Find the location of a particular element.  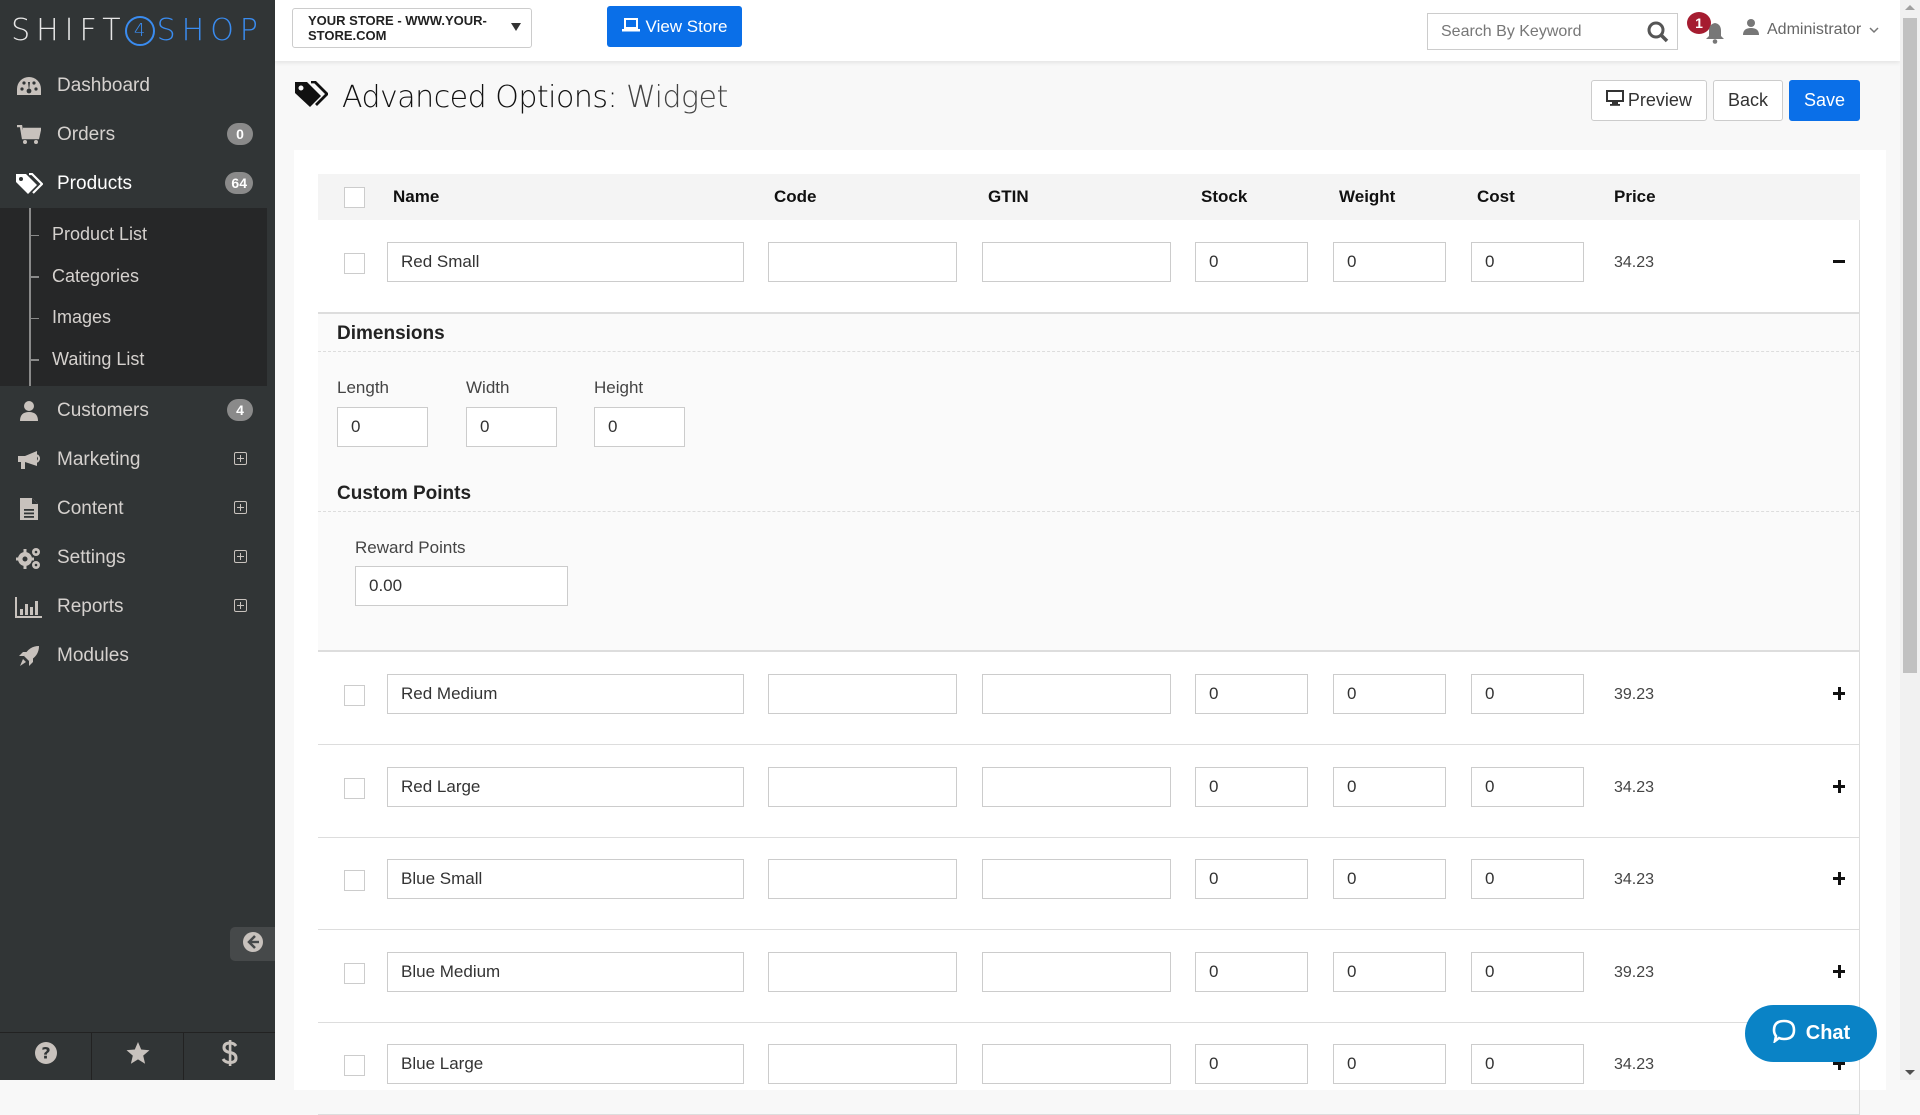

table-row: 34.23 is located at coordinates (1089, 791).